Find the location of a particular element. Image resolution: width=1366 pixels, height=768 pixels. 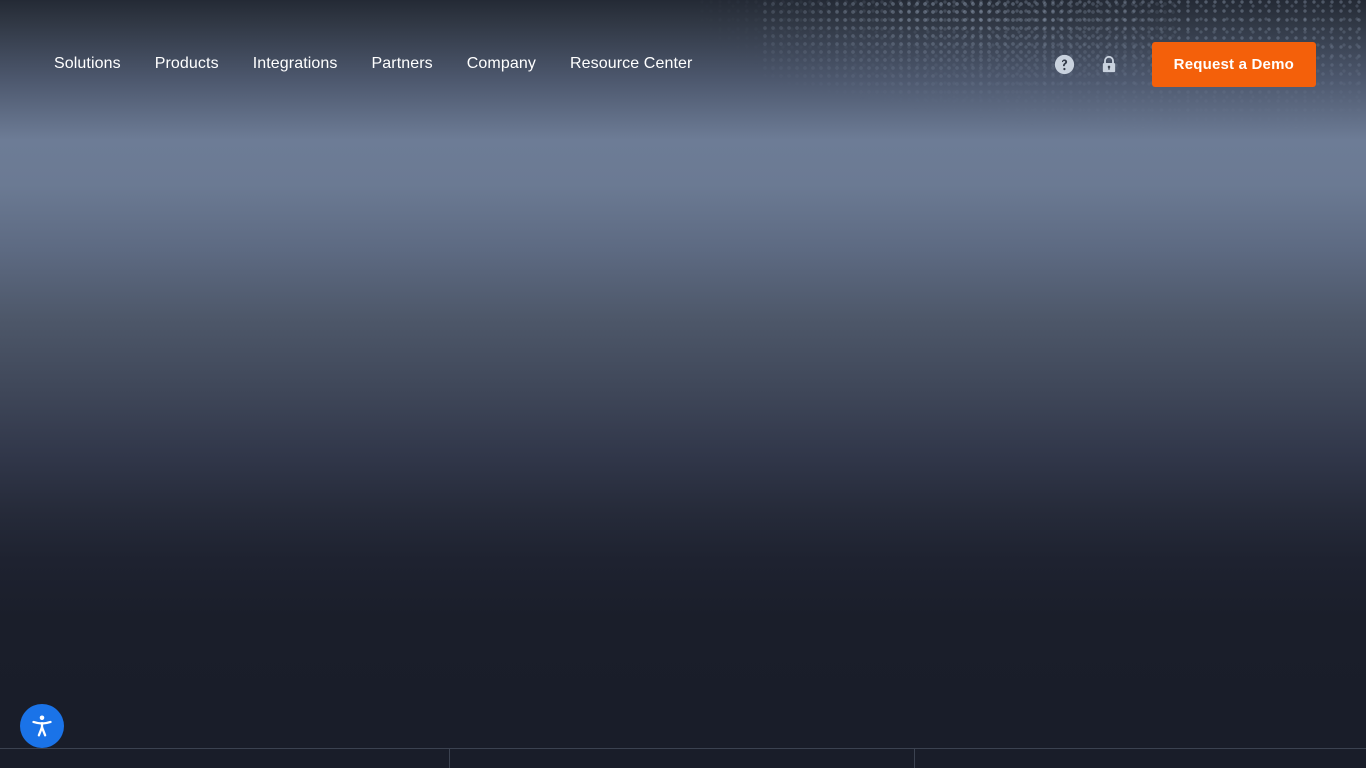

accessibility-person-icon is located at coordinates (42, 726).